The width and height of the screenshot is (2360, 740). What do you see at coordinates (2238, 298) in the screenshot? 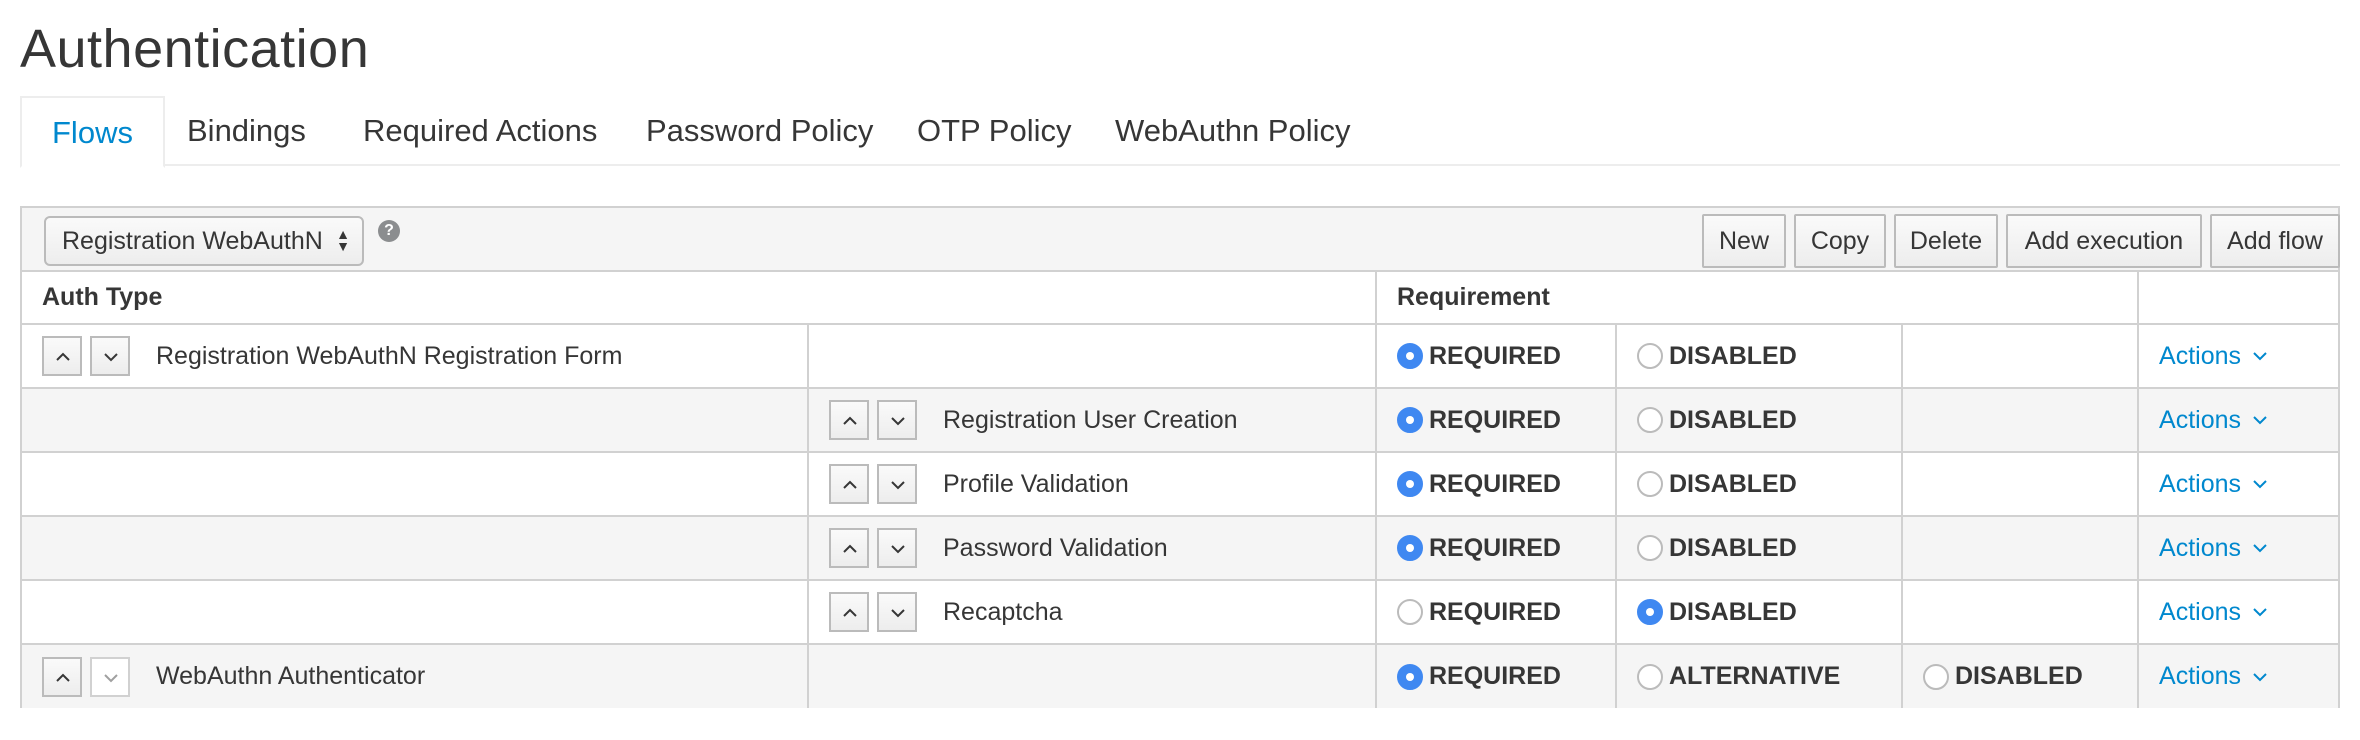
I see `actions-header` at bounding box center [2238, 298].